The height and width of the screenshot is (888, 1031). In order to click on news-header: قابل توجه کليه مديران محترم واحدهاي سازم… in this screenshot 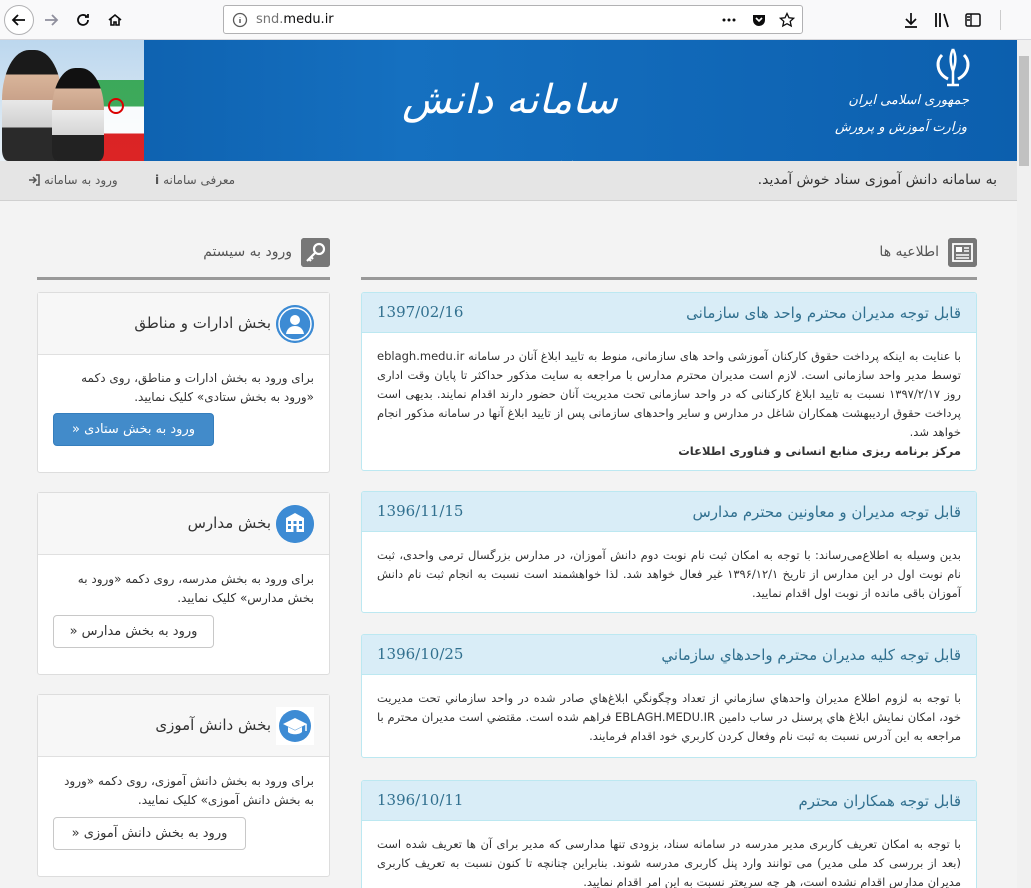, I will do `click(669, 655)`.